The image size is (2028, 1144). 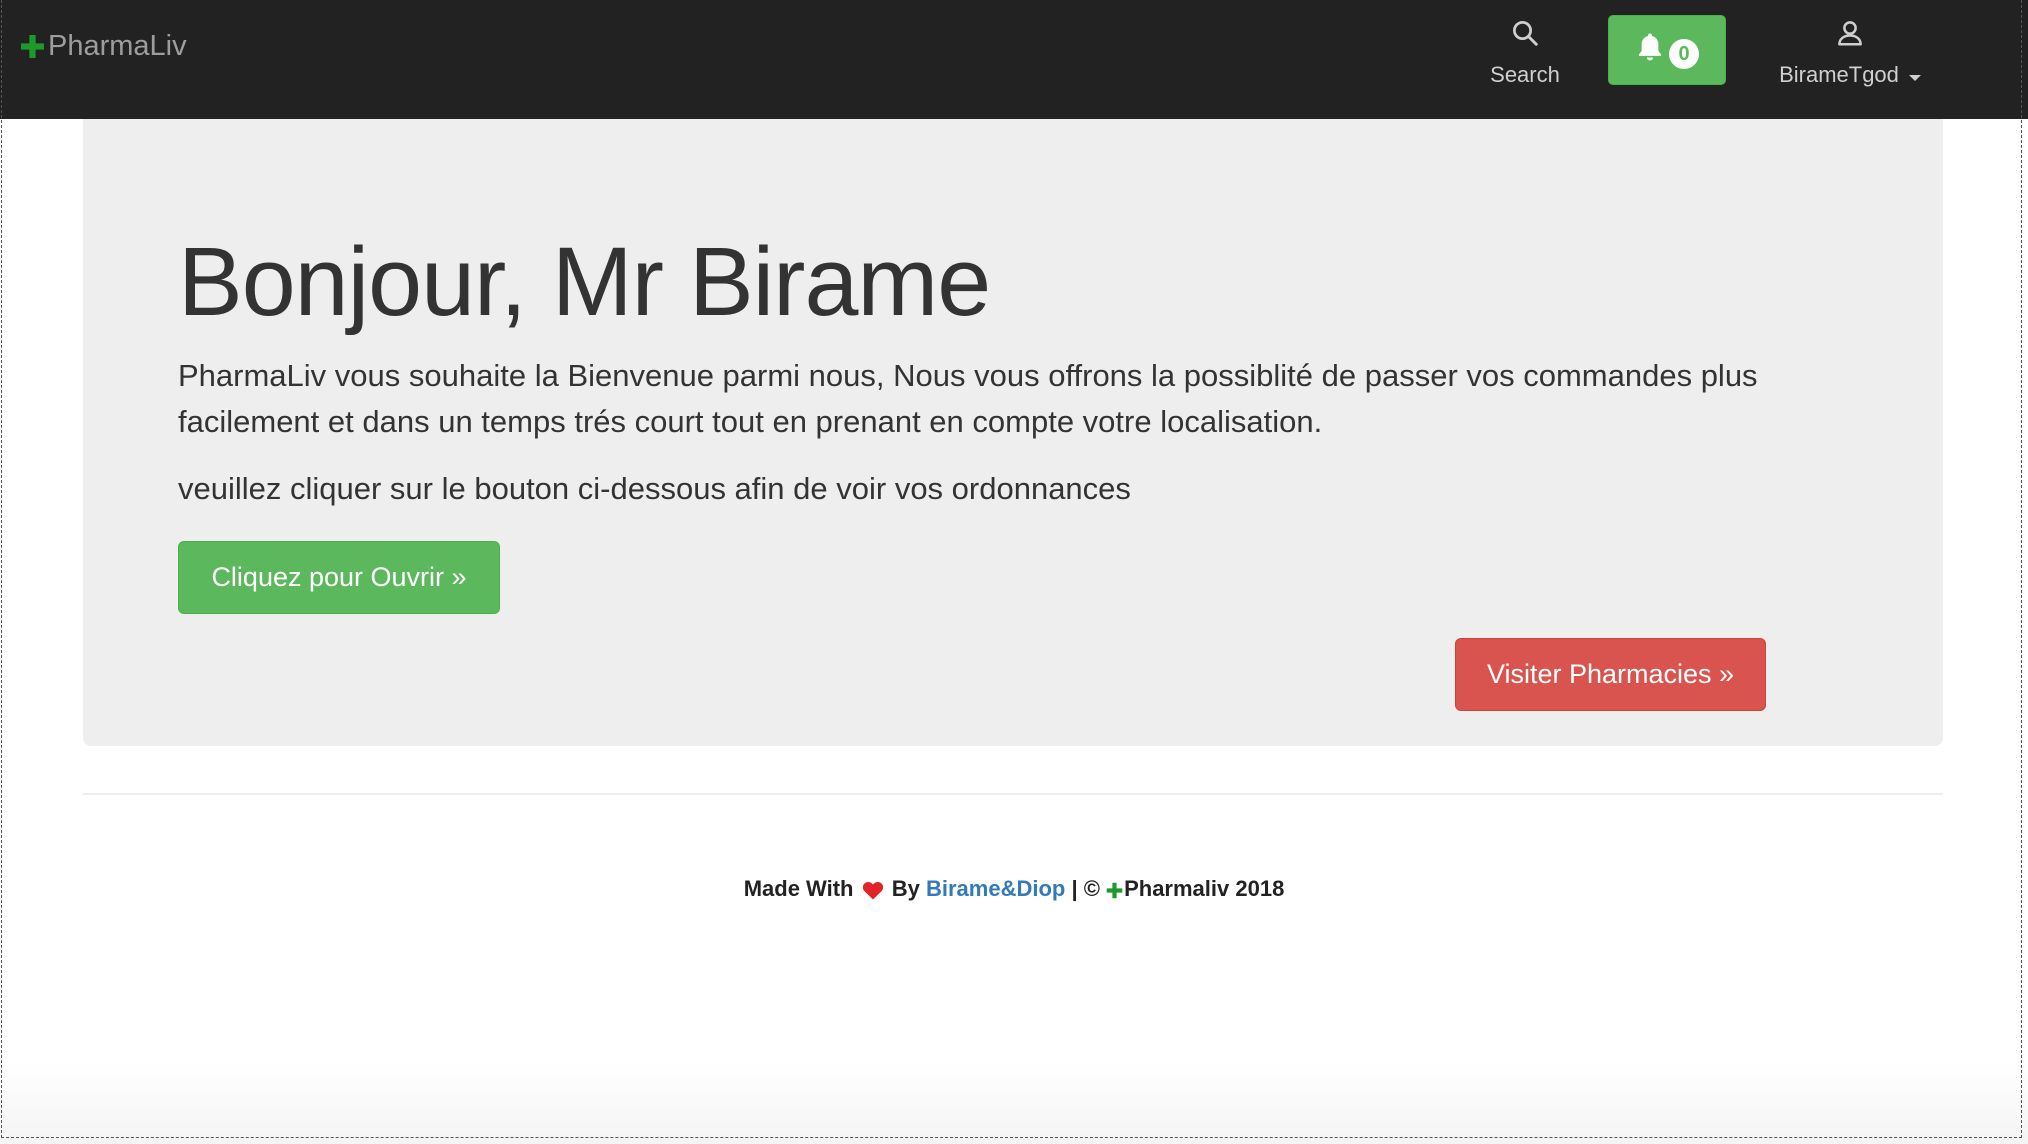 I want to click on footer-copyright: | ©, so click(x=1085, y=888).